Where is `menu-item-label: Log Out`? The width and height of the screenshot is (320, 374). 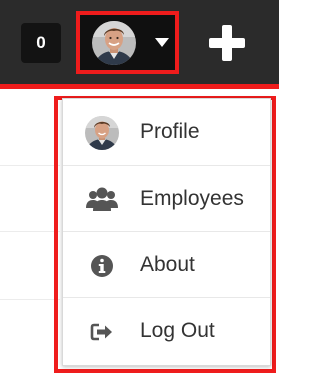
menu-item-label: Log Out is located at coordinates (177, 330).